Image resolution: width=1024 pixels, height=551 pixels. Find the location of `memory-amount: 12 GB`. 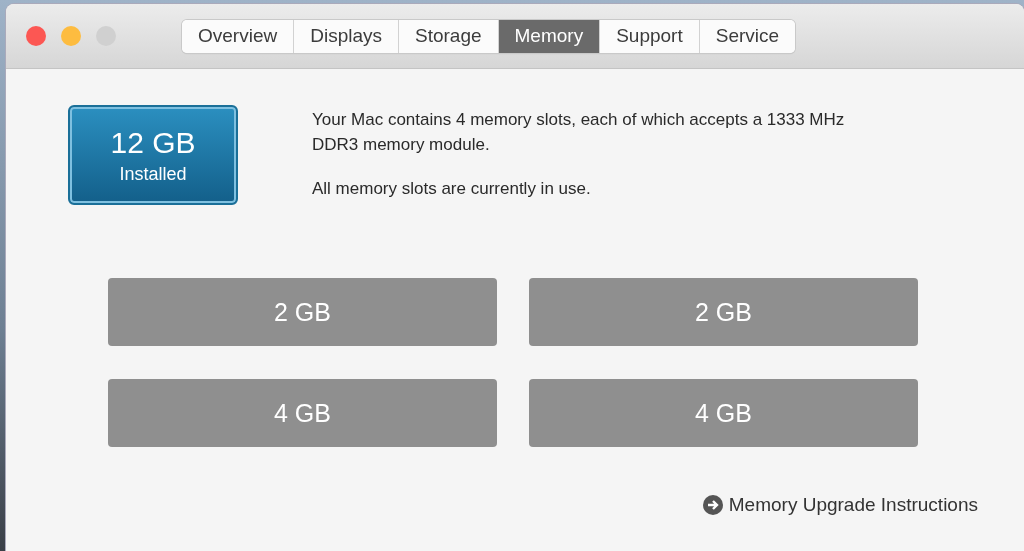

memory-amount: 12 GB is located at coordinates (153, 142).